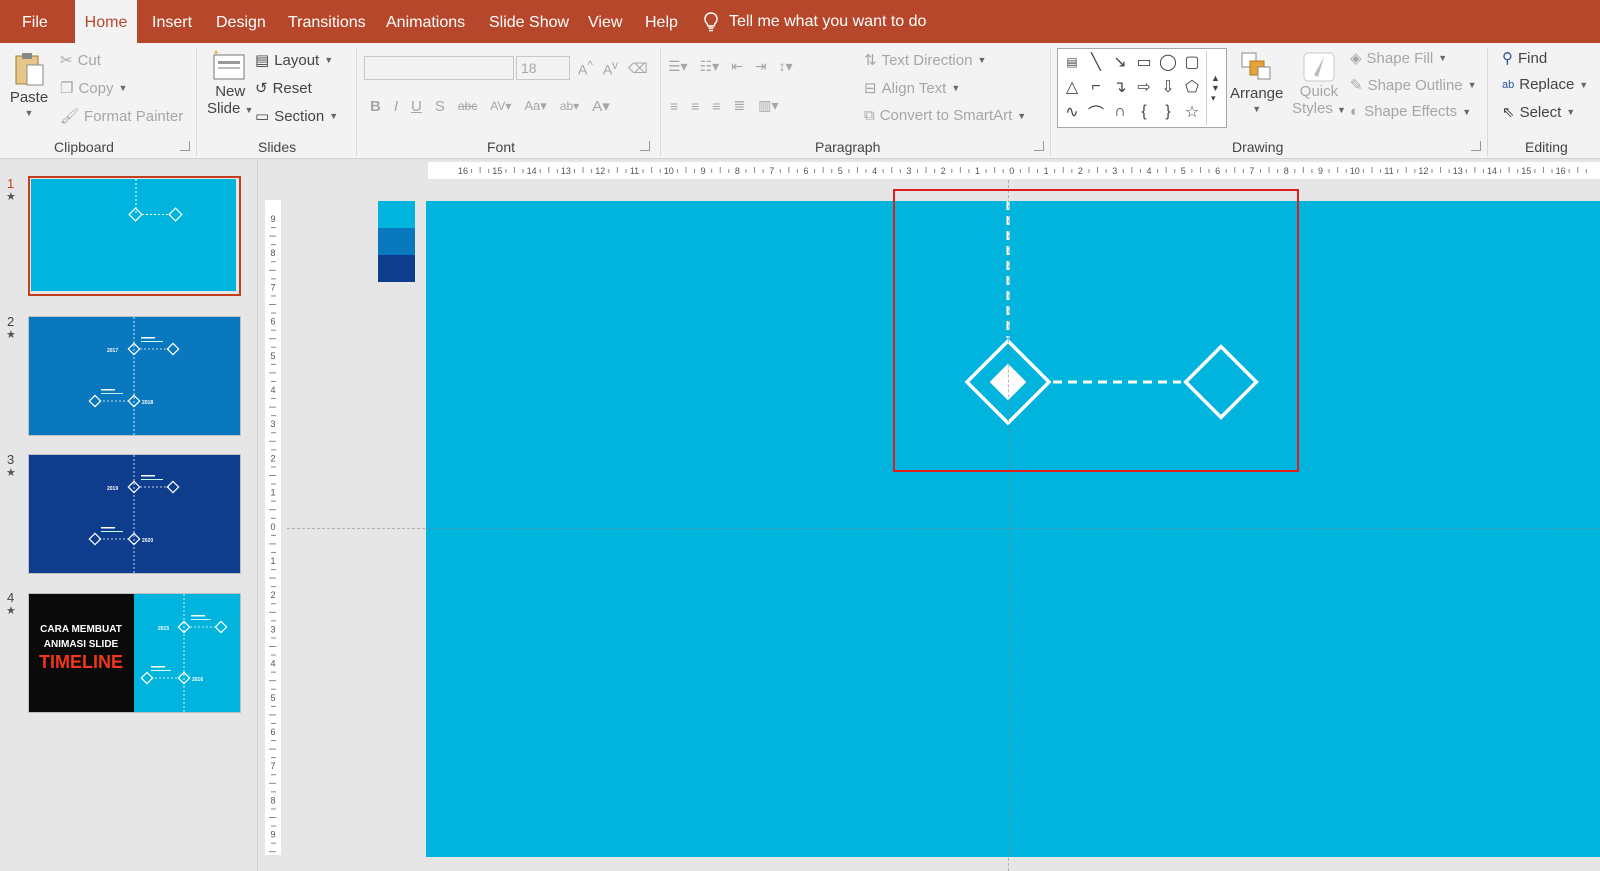 The height and width of the screenshot is (871, 1600). Describe the element at coordinates (294, 60) in the screenshot. I see `layout-button: ▤ Layout ▼` at that location.